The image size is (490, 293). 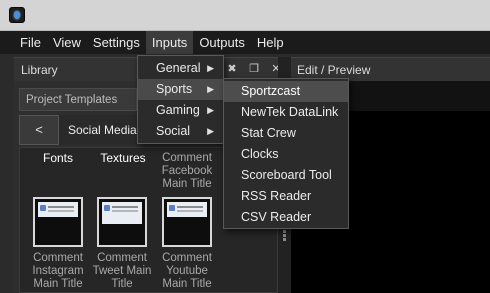 I want to click on thumbnail-tweet, so click(x=122, y=222).